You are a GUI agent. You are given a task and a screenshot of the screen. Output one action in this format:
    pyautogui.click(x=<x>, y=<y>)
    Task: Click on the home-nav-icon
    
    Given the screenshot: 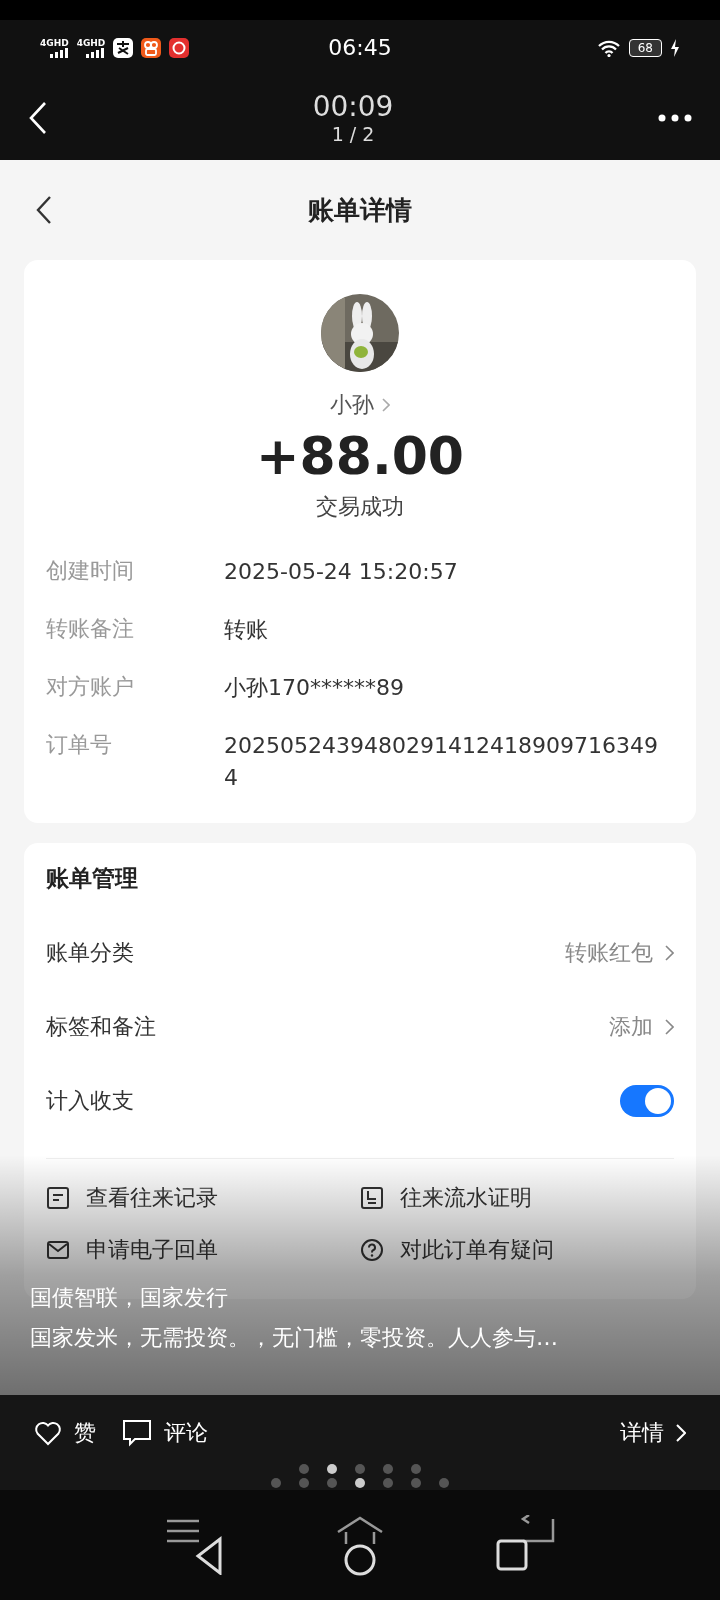 What is the action you would take?
    pyautogui.click(x=360, y=1545)
    